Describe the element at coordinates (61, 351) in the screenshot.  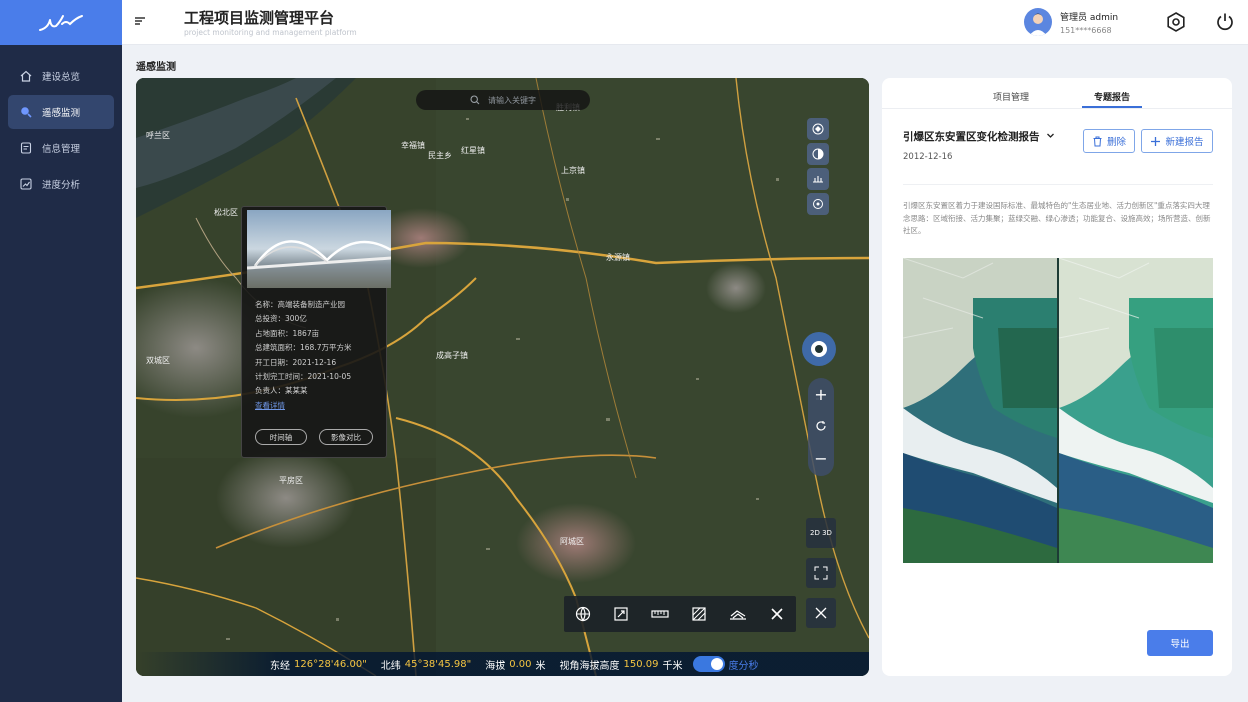
I see `sidebar: 建设总览 遥感监测 信息管理 进度分析` at that location.